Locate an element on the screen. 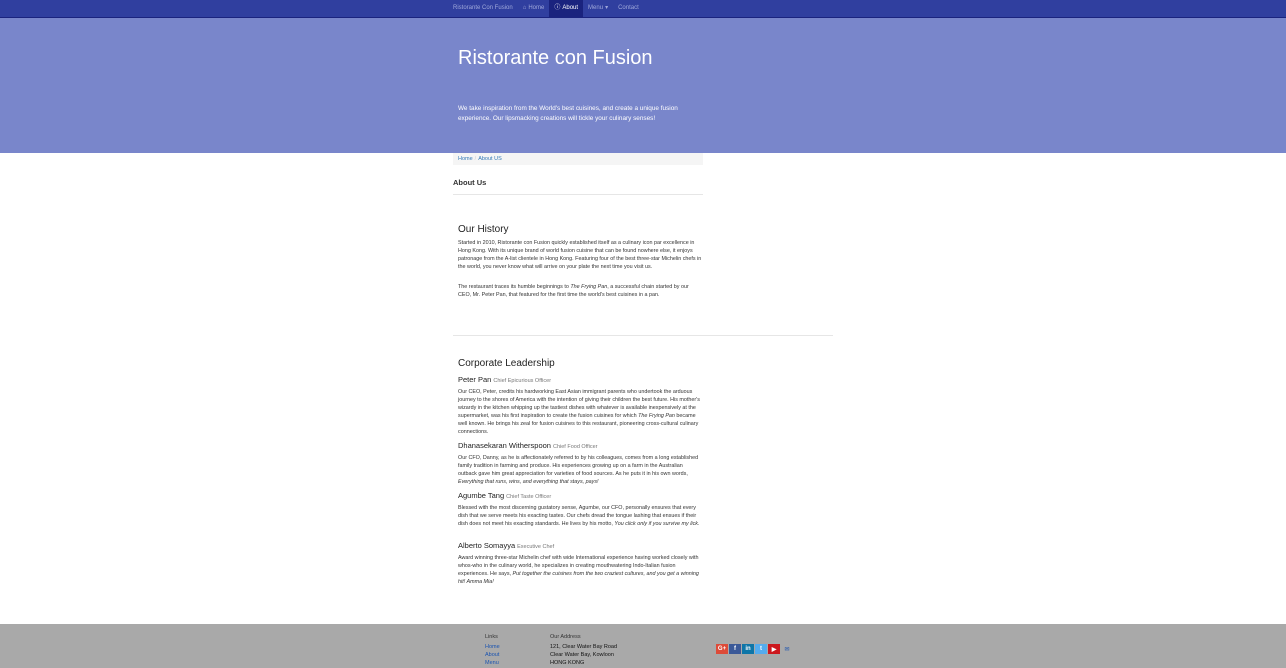  leader-desc-emphasis: You click only if you survive my lick. is located at coordinates (657, 524).